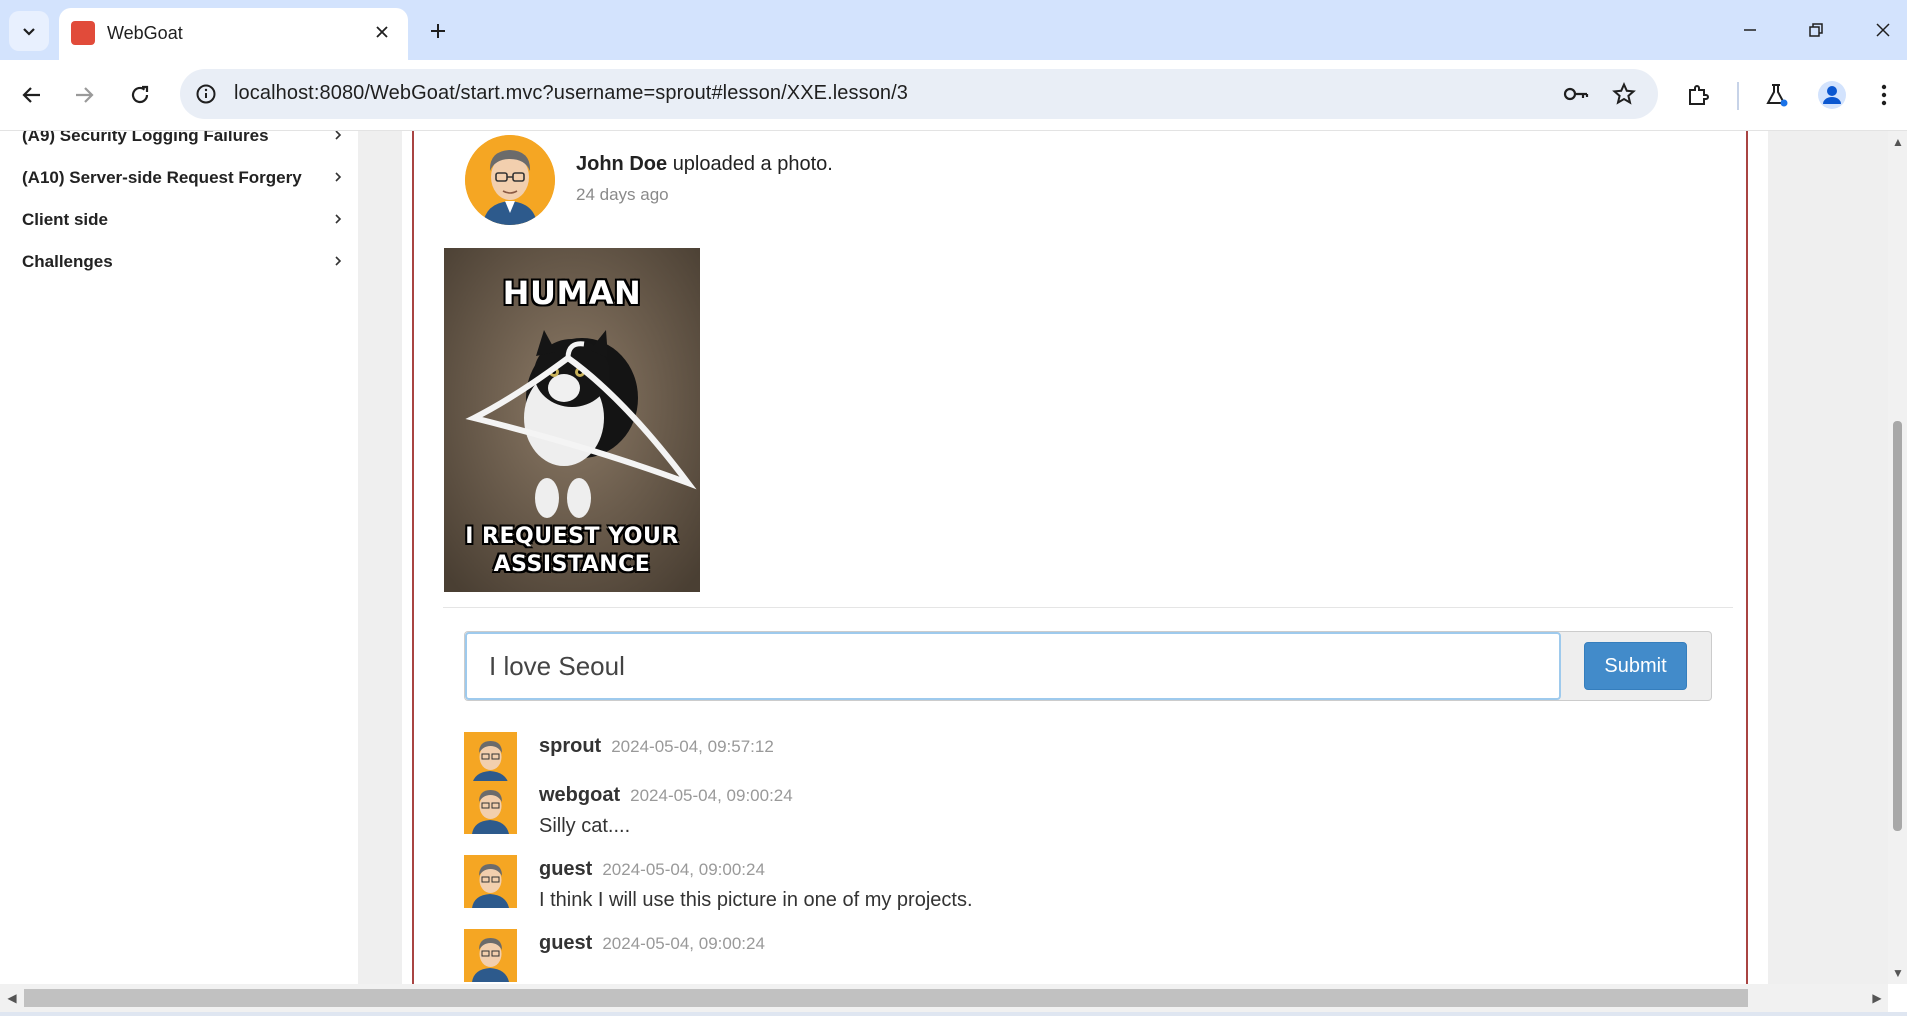 Image resolution: width=1907 pixels, height=1016 pixels. What do you see at coordinates (380, 557) in the screenshot?
I see `left-gutter` at bounding box center [380, 557].